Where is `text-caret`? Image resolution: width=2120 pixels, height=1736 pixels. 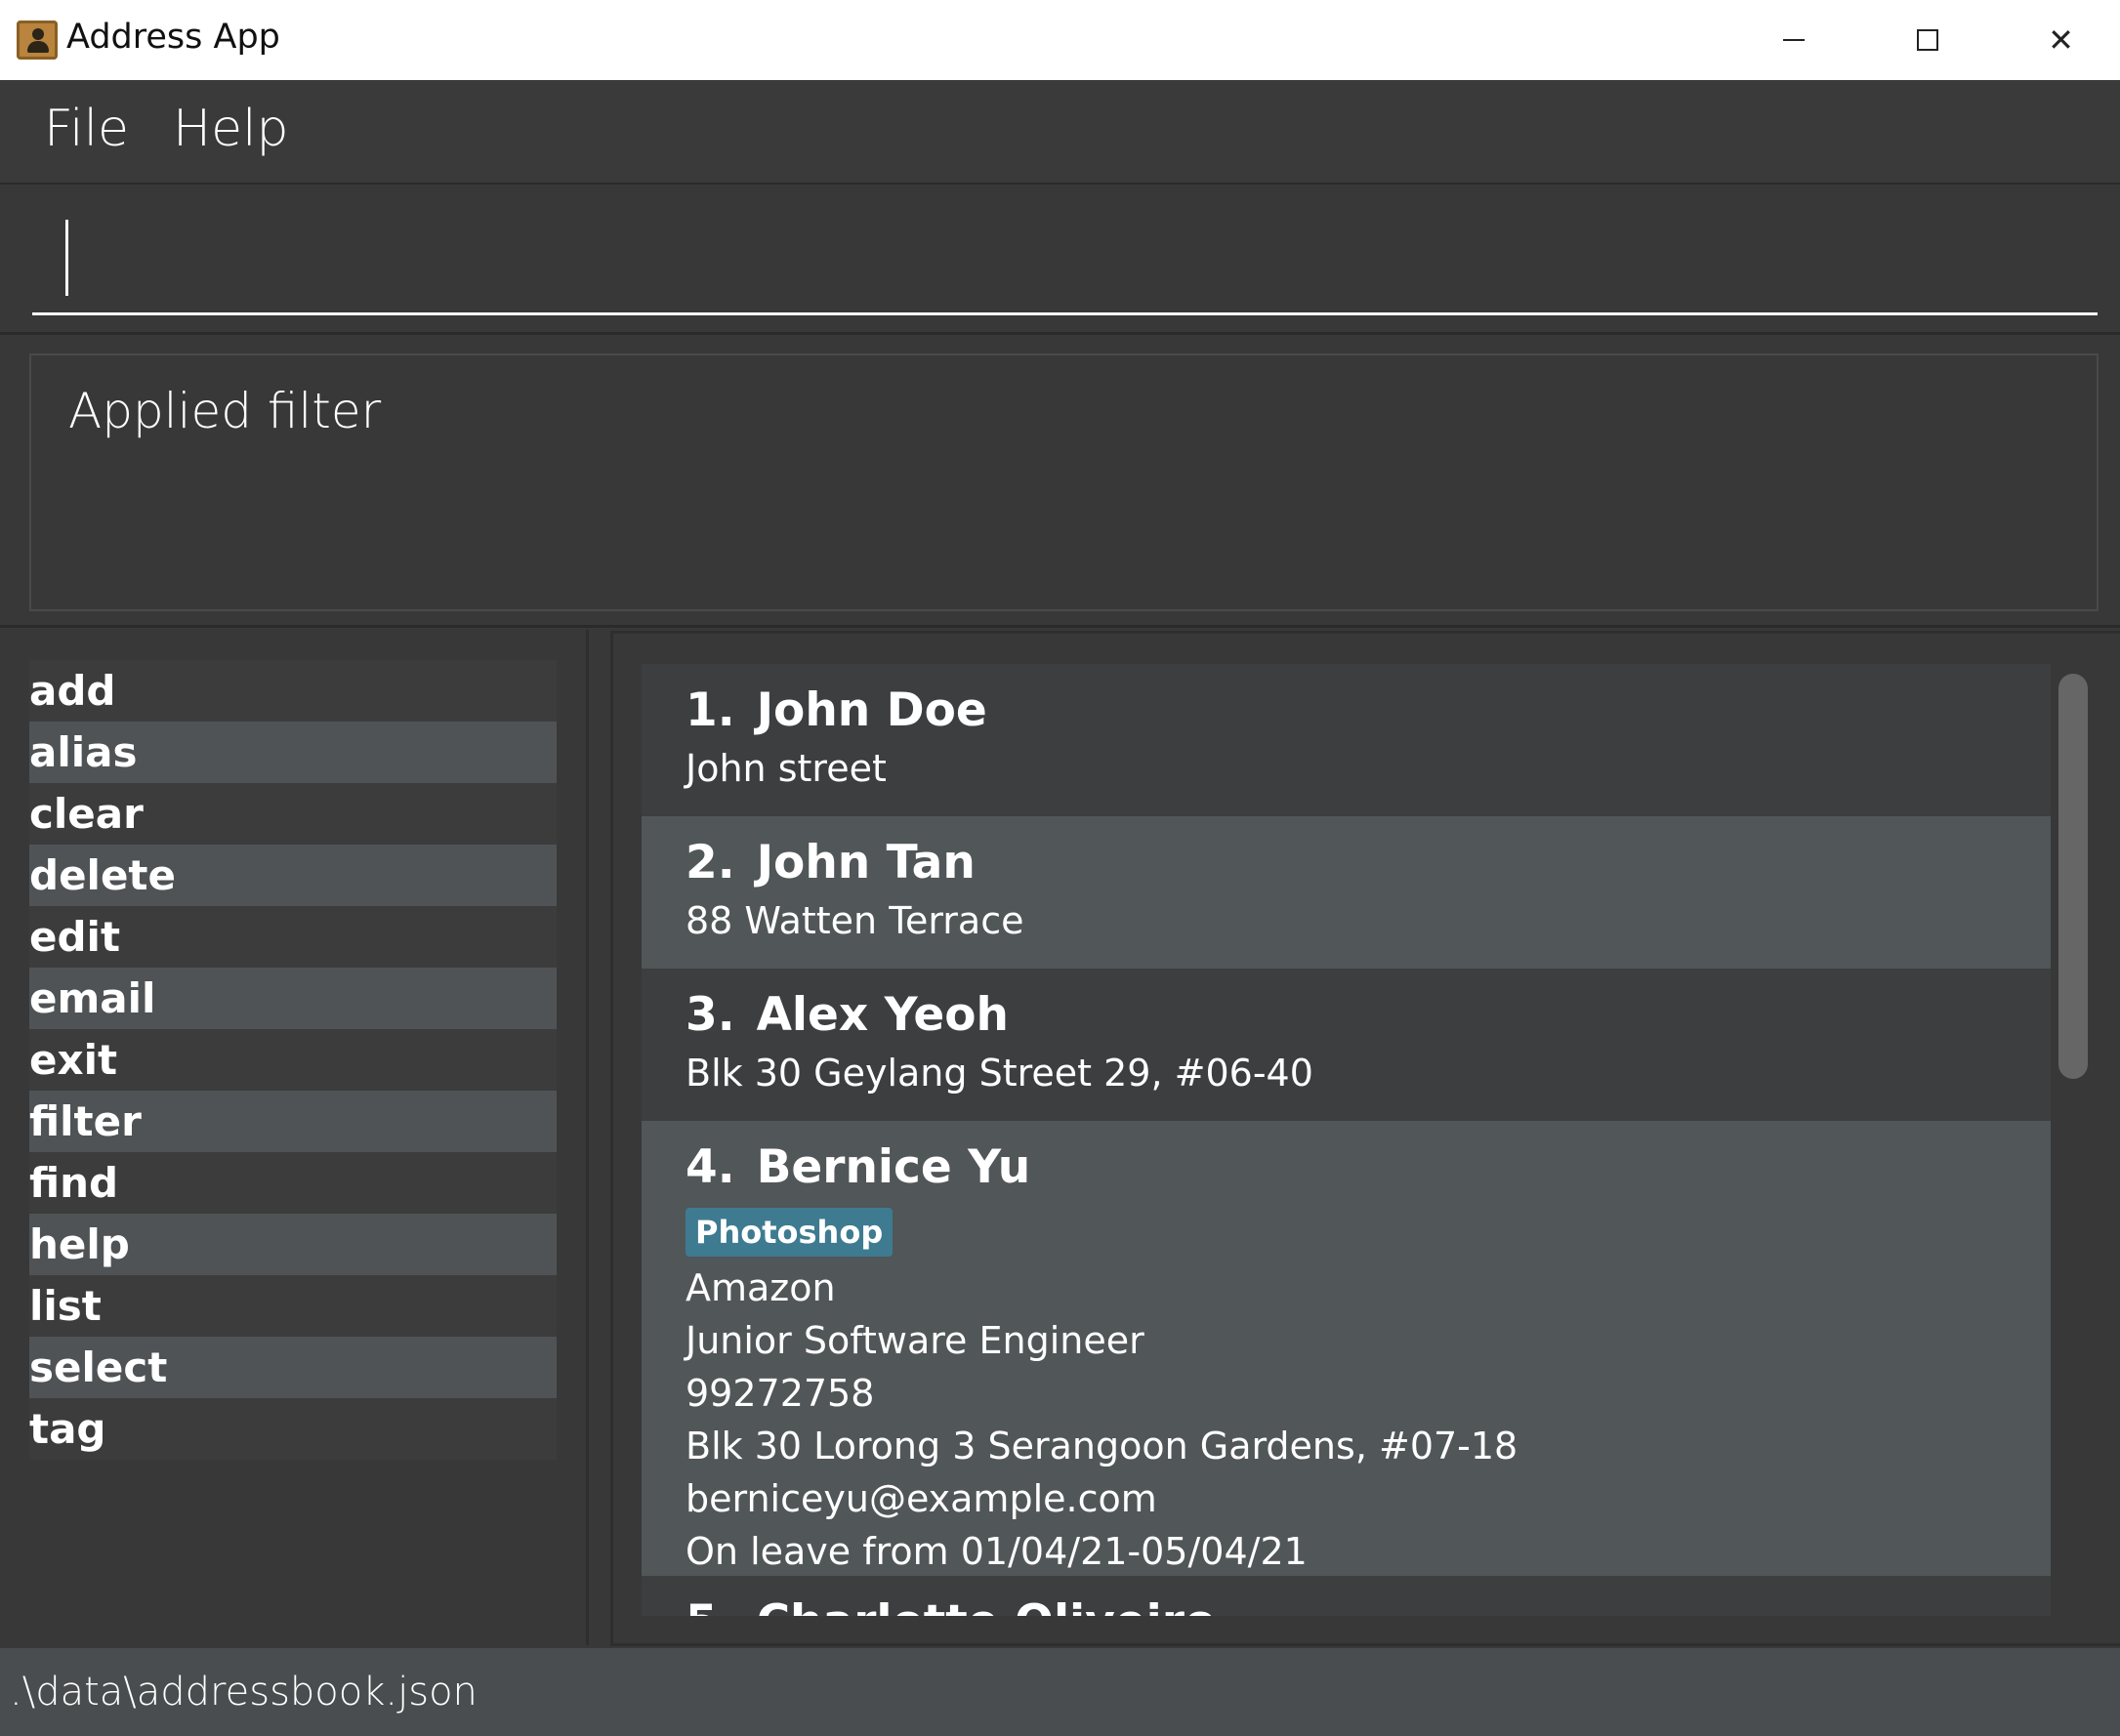
text-caret is located at coordinates (66, 258).